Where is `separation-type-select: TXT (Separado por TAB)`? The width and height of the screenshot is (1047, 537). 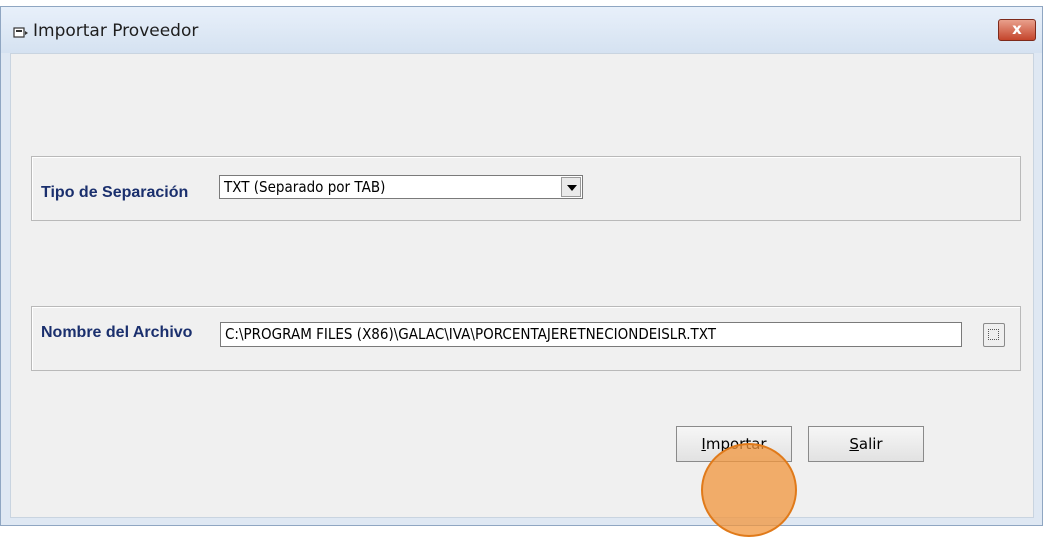 separation-type-select: TXT (Separado por TAB) is located at coordinates (401, 187).